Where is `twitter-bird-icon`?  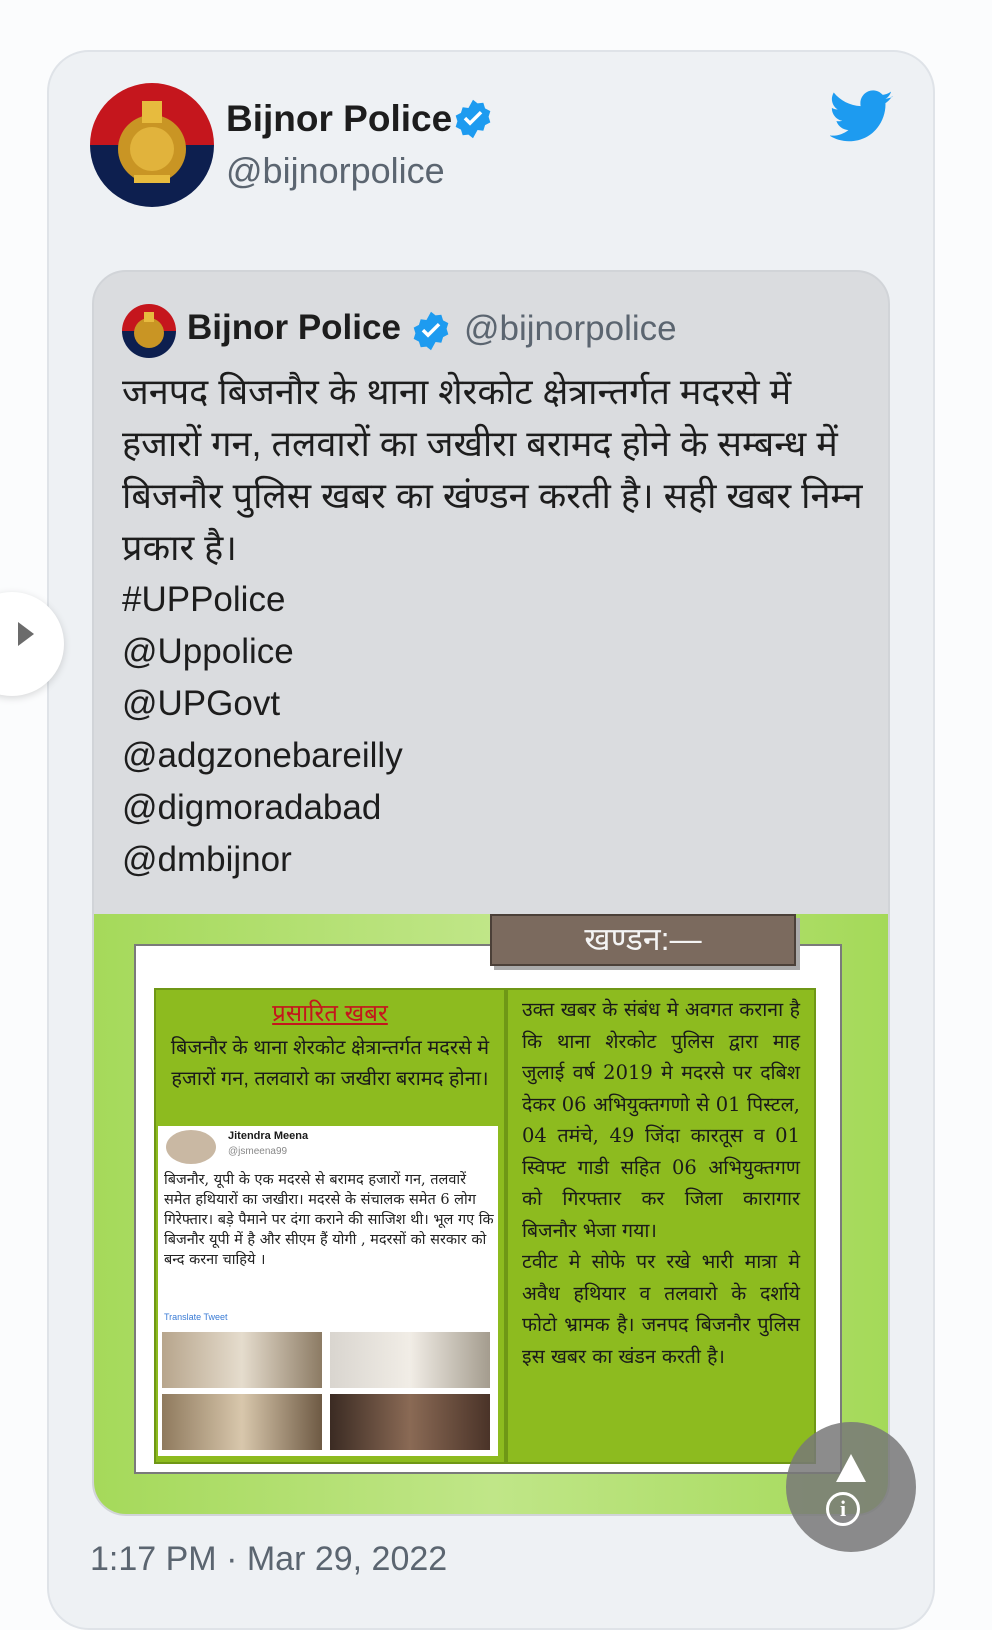 twitter-bird-icon is located at coordinates (862, 117).